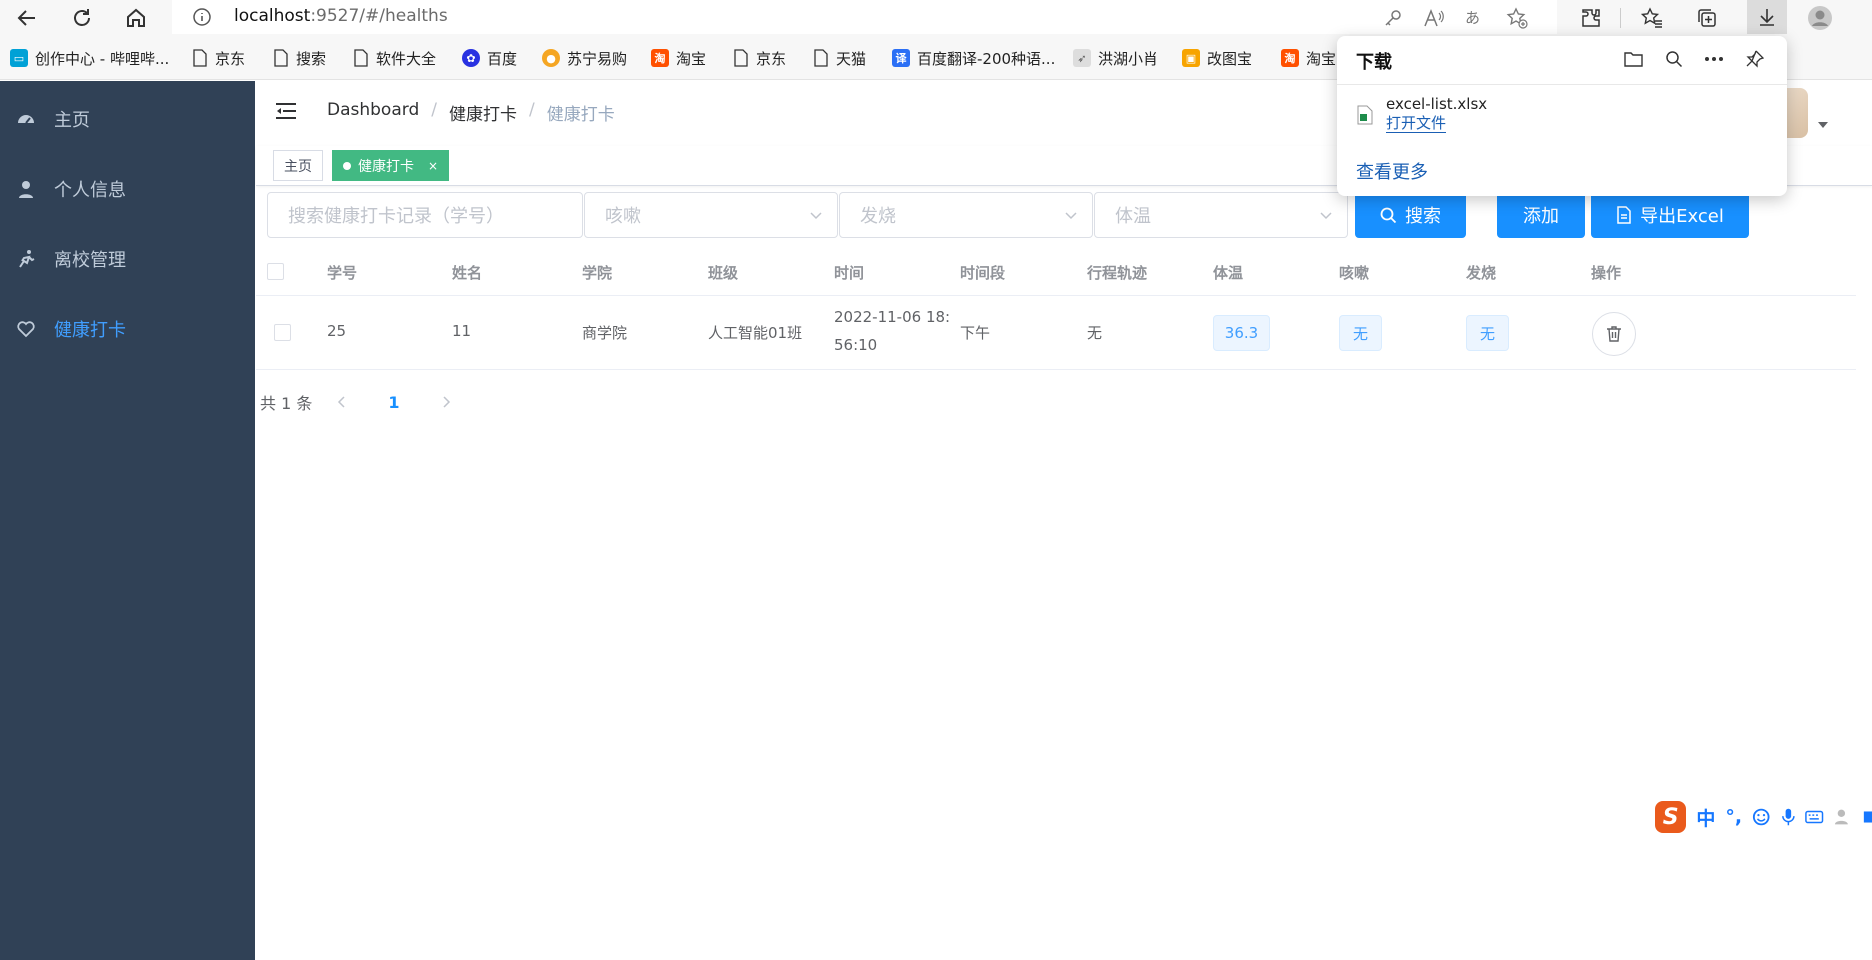  I want to click on close-icon: ×, so click(433, 166).